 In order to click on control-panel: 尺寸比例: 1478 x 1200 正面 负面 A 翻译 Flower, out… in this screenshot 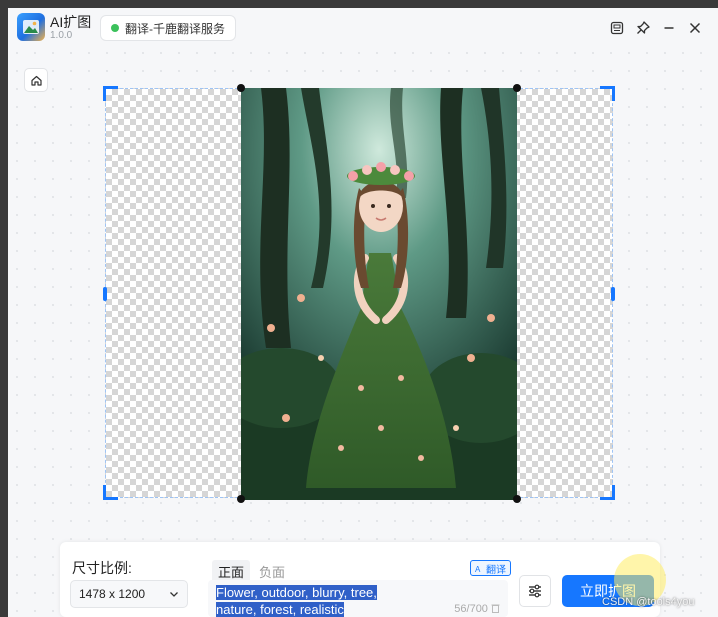, I will do `click(360, 579)`.